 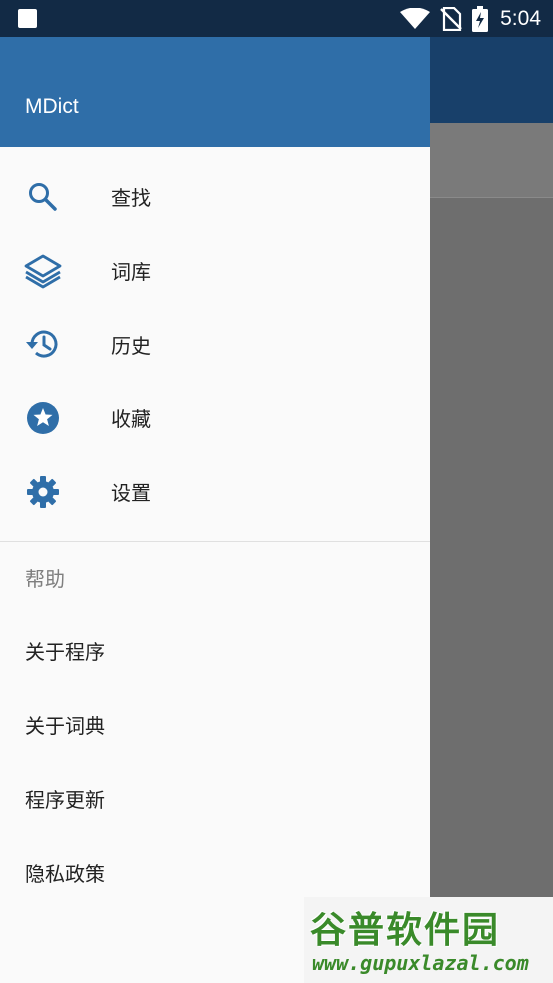 I want to click on nav-item-label: 设置, so click(x=131, y=493).